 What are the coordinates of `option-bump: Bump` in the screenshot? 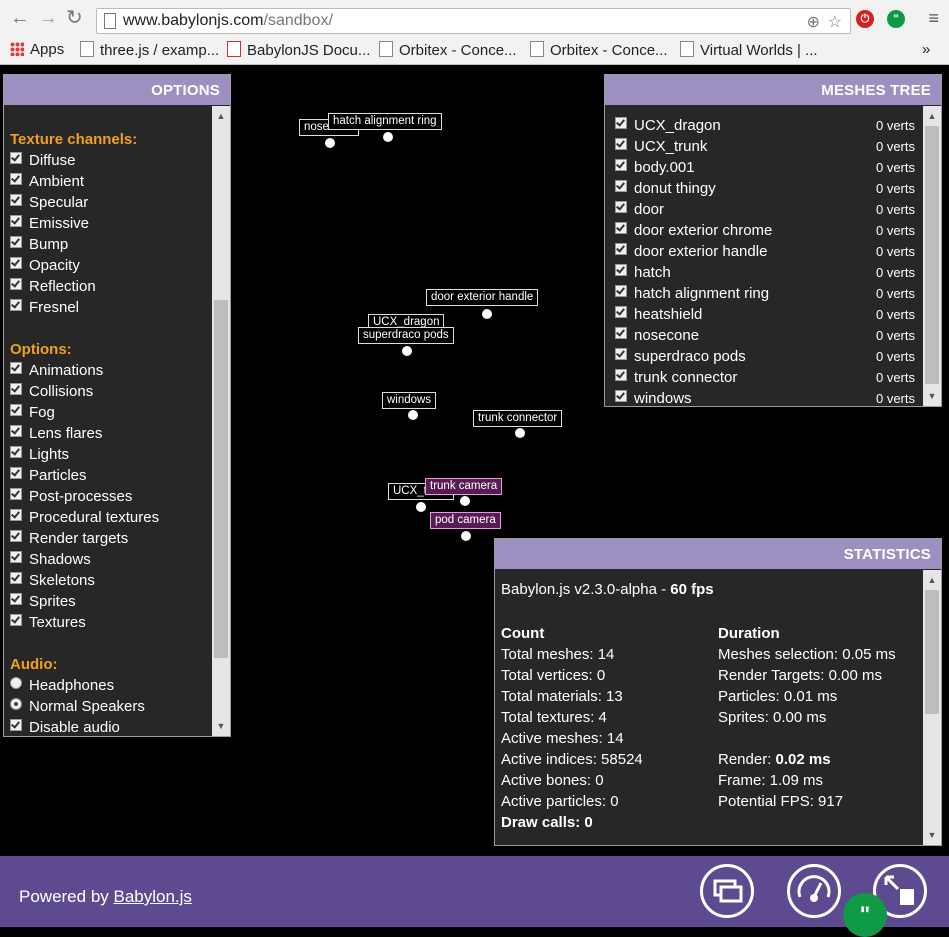 It's located at (110, 244).